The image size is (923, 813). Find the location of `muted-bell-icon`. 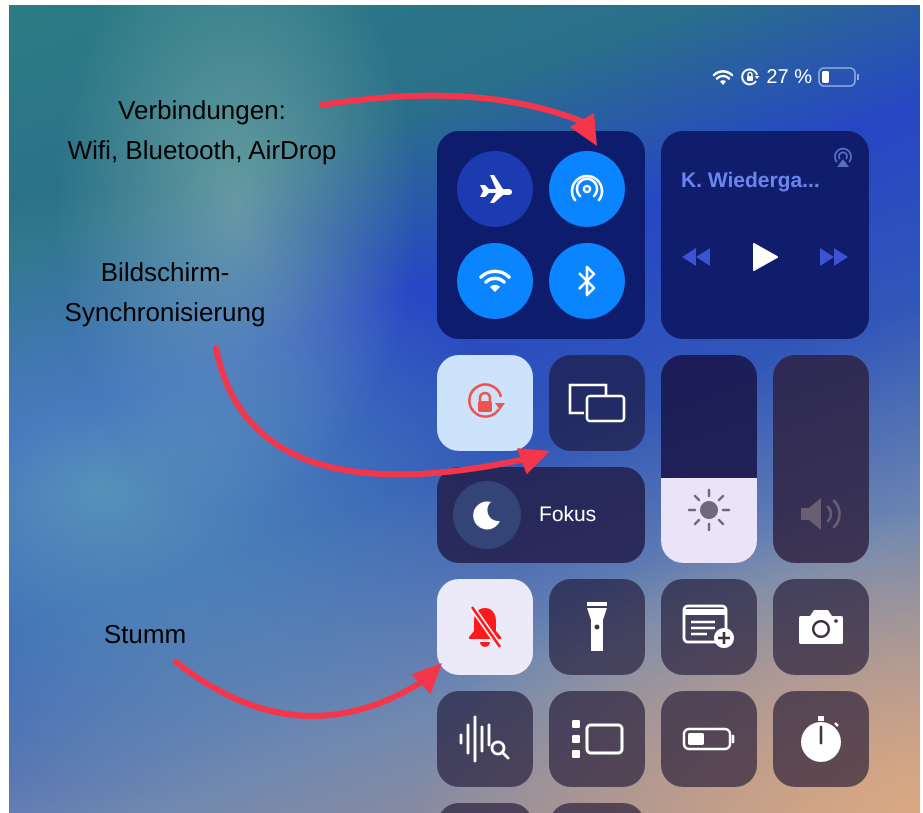

muted-bell-icon is located at coordinates (485, 627).